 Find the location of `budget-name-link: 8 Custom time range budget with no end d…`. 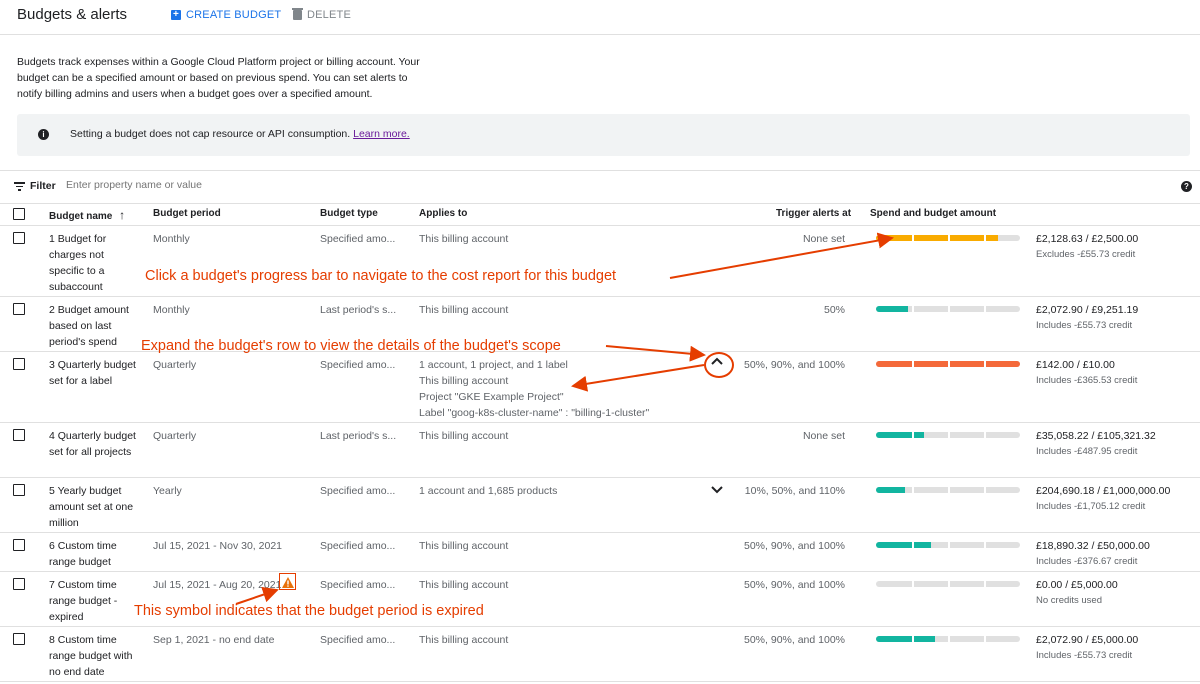

budget-name-link: 8 Custom time range budget with no end d… is located at coordinates (95, 656).